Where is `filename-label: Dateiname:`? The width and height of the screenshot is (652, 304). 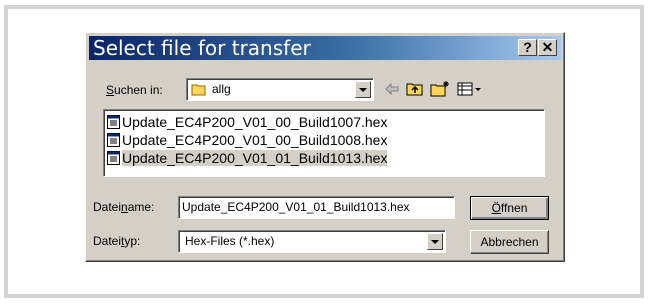
filename-label: Dateiname: is located at coordinates (124, 207).